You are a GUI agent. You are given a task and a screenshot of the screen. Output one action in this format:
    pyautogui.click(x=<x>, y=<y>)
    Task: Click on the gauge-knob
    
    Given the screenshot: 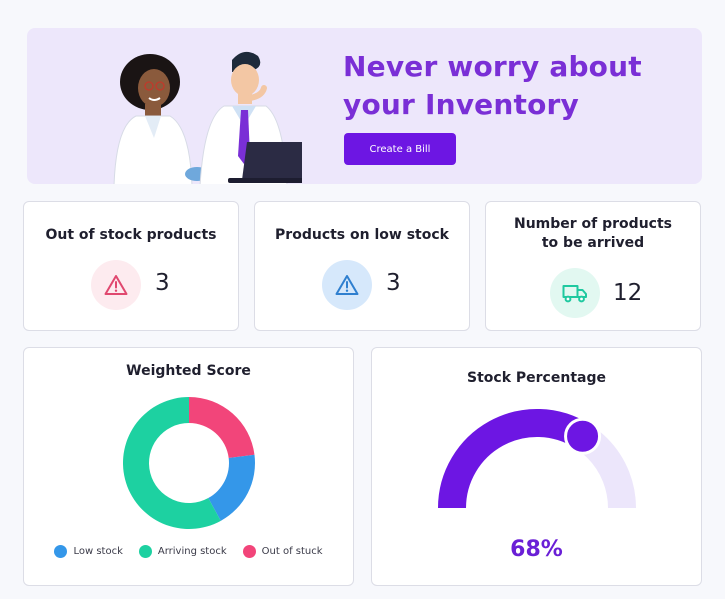 What is the action you would take?
    pyautogui.click(x=583, y=436)
    